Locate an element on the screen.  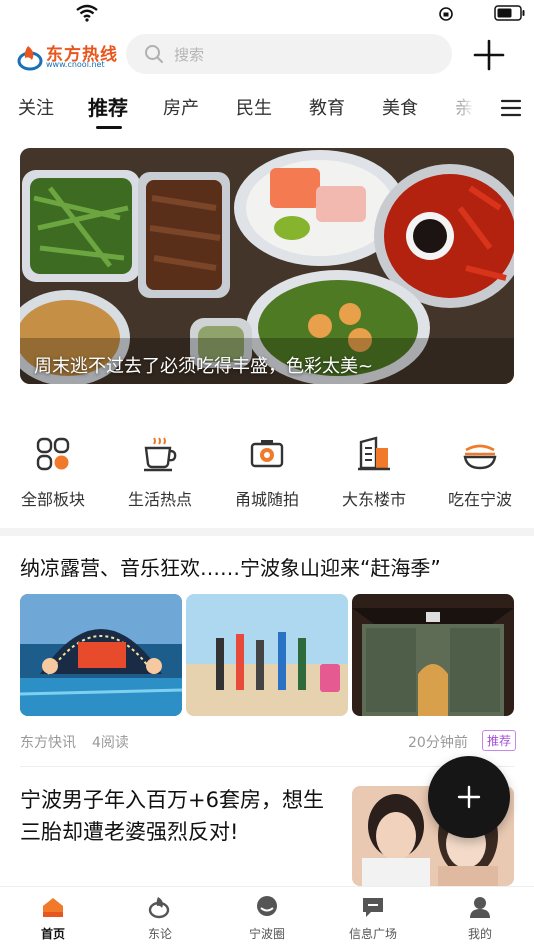
quick-categories: 全部板块 生活热点 甬城随拍 大东楼市 吃在宁波 is located at coordinates (267, 476).